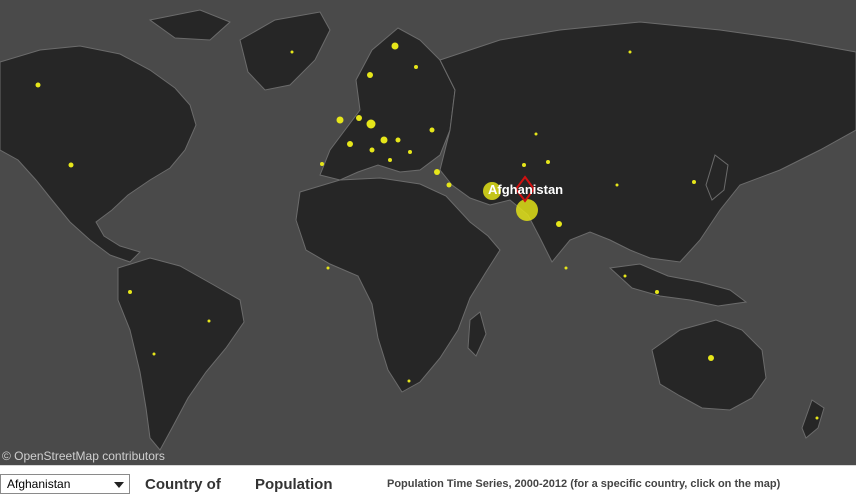 This screenshot has width=856, height=500. Describe the element at coordinates (709, 365) in the screenshot. I see `australia-landmass` at that location.